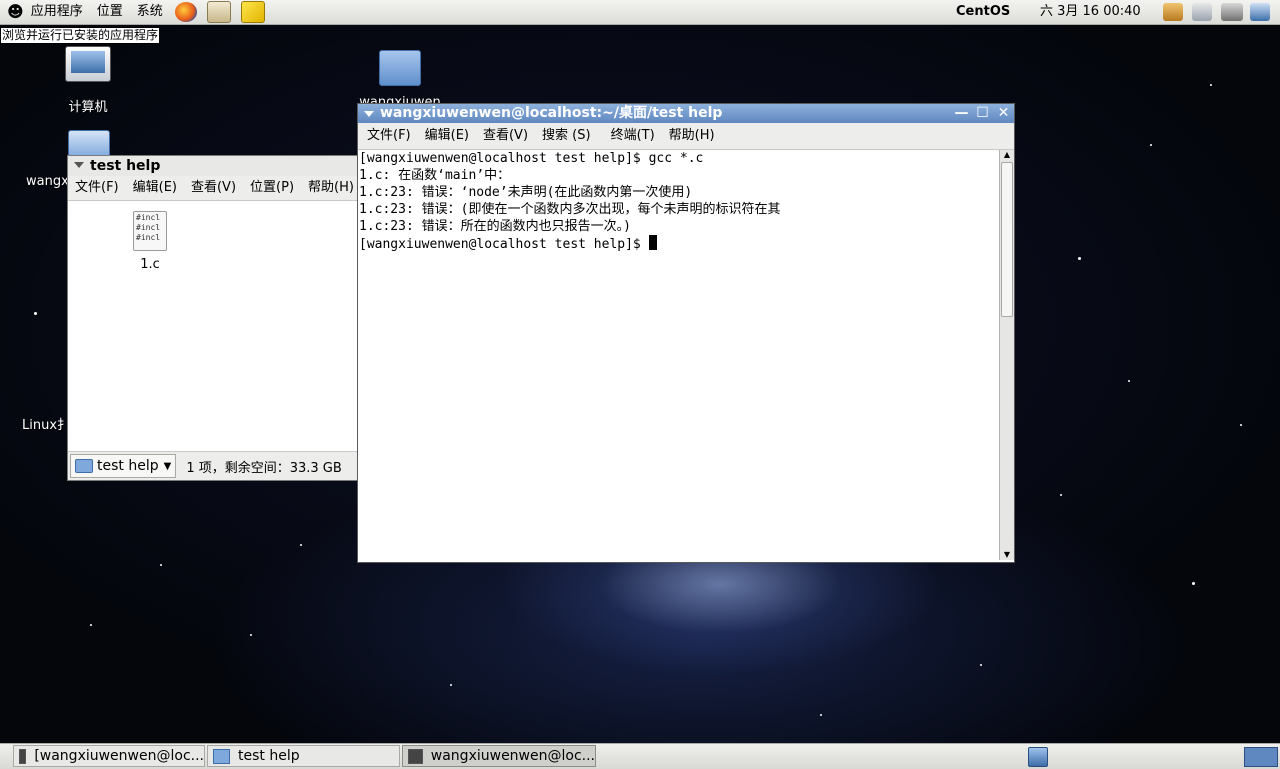  What do you see at coordinates (88, 107) in the screenshot?
I see `desktop-icon-label: 计算机` at bounding box center [88, 107].